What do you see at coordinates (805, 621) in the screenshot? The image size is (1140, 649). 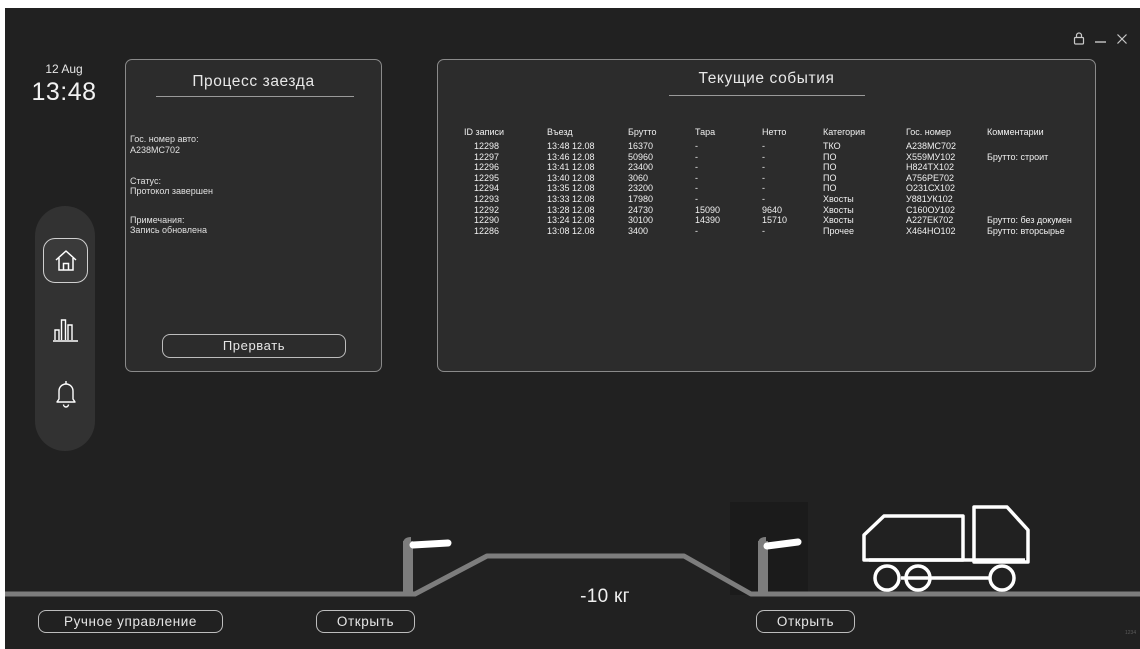 I see `open-exit-barrier-button: Открыть` at bounding box center [805, 621].